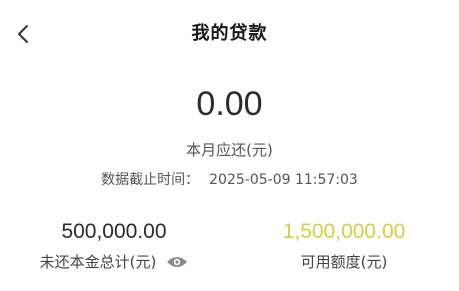 This screenshot has width=459, height=291. What do you see at coordinates (229, 150) in the screenshot?
I see `monthly-due-label: 本月应还(元)` at bounding box center [229, 150].